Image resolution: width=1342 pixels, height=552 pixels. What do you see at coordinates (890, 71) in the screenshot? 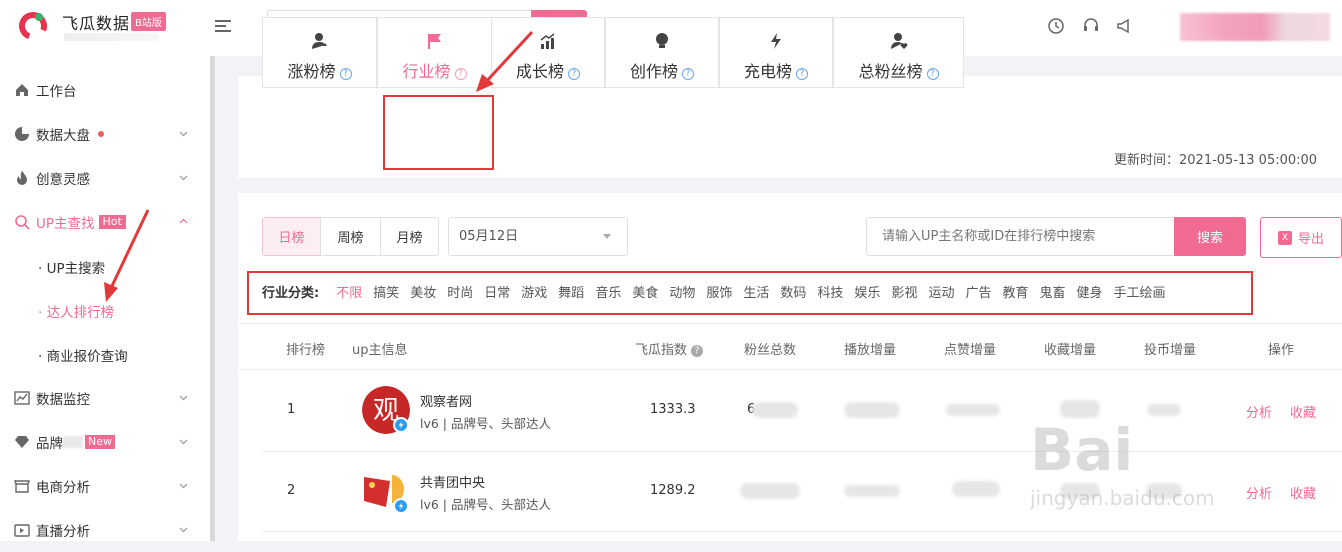
I see `tab-label: 总粉丝榜` at bounding box center [890, 71].